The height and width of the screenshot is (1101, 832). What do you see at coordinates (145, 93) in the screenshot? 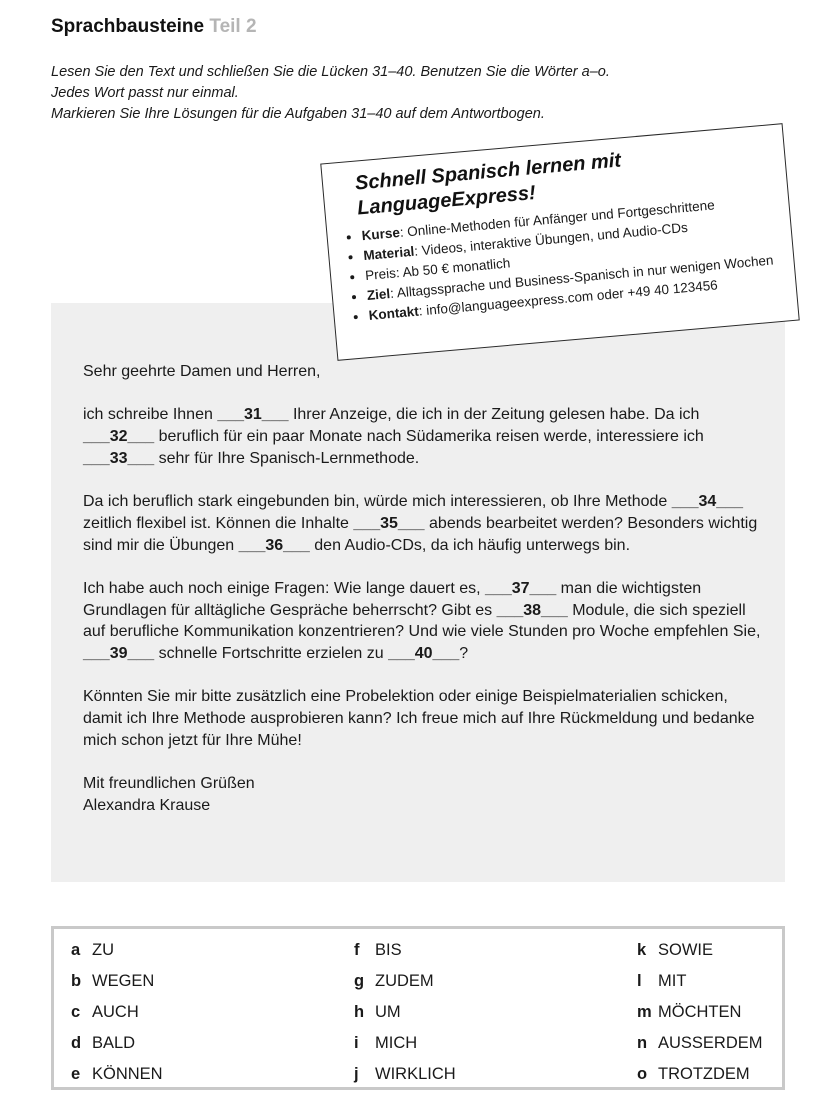
I see `instruction-line: Jedes Wort passt nur einmal.` at bounding box center [145, 93].